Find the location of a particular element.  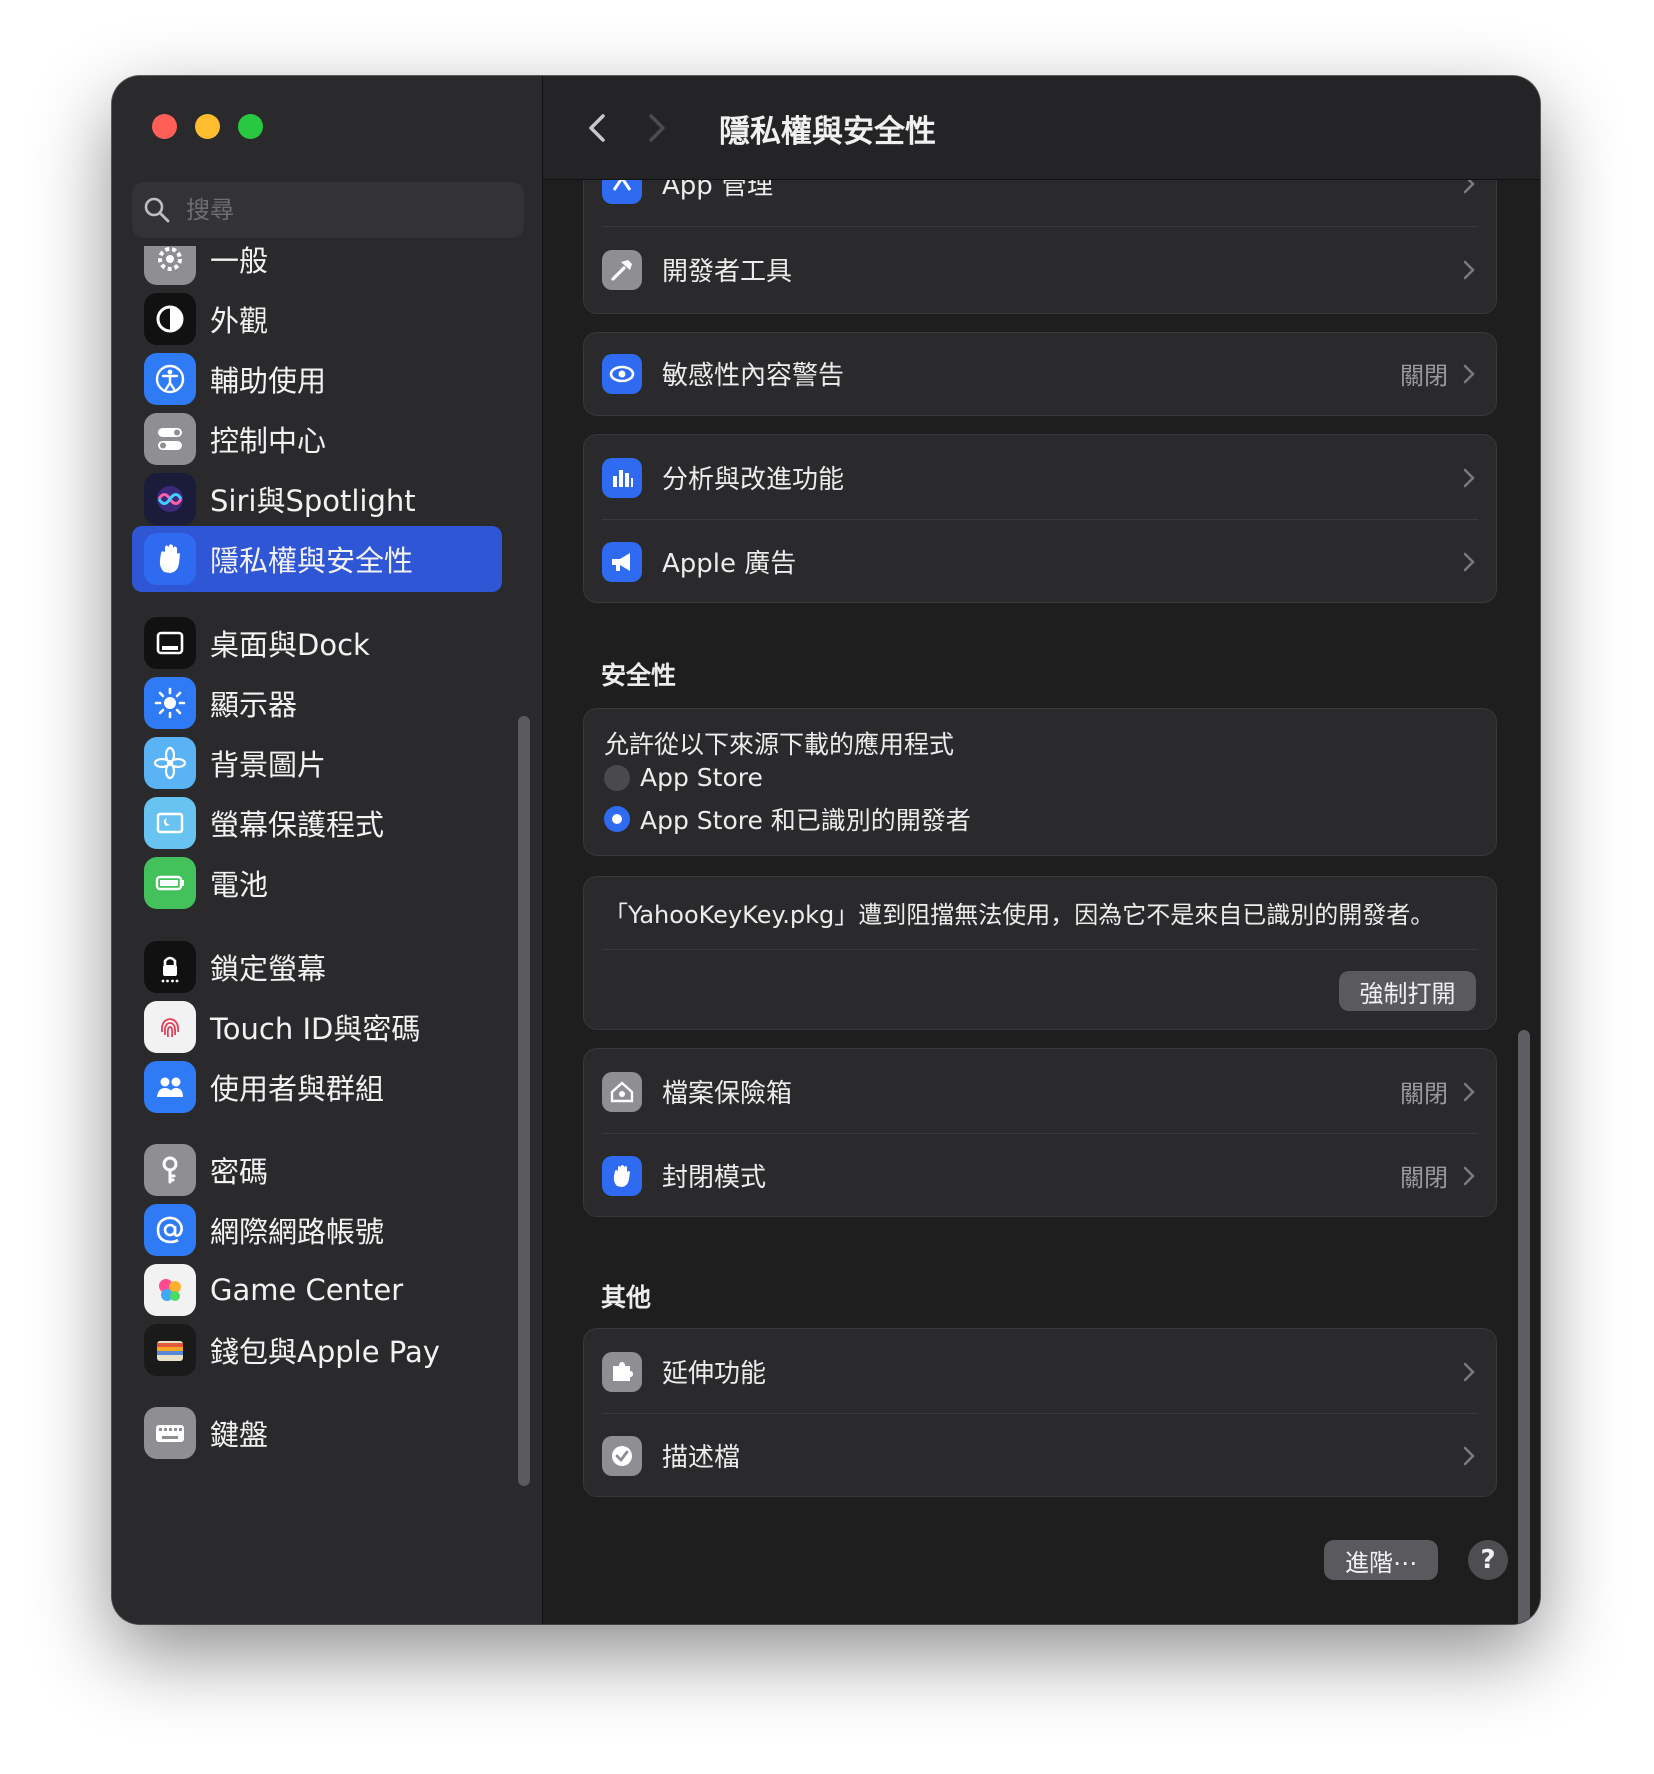

row-label: App 管理 is located at coordinates (718, 190).